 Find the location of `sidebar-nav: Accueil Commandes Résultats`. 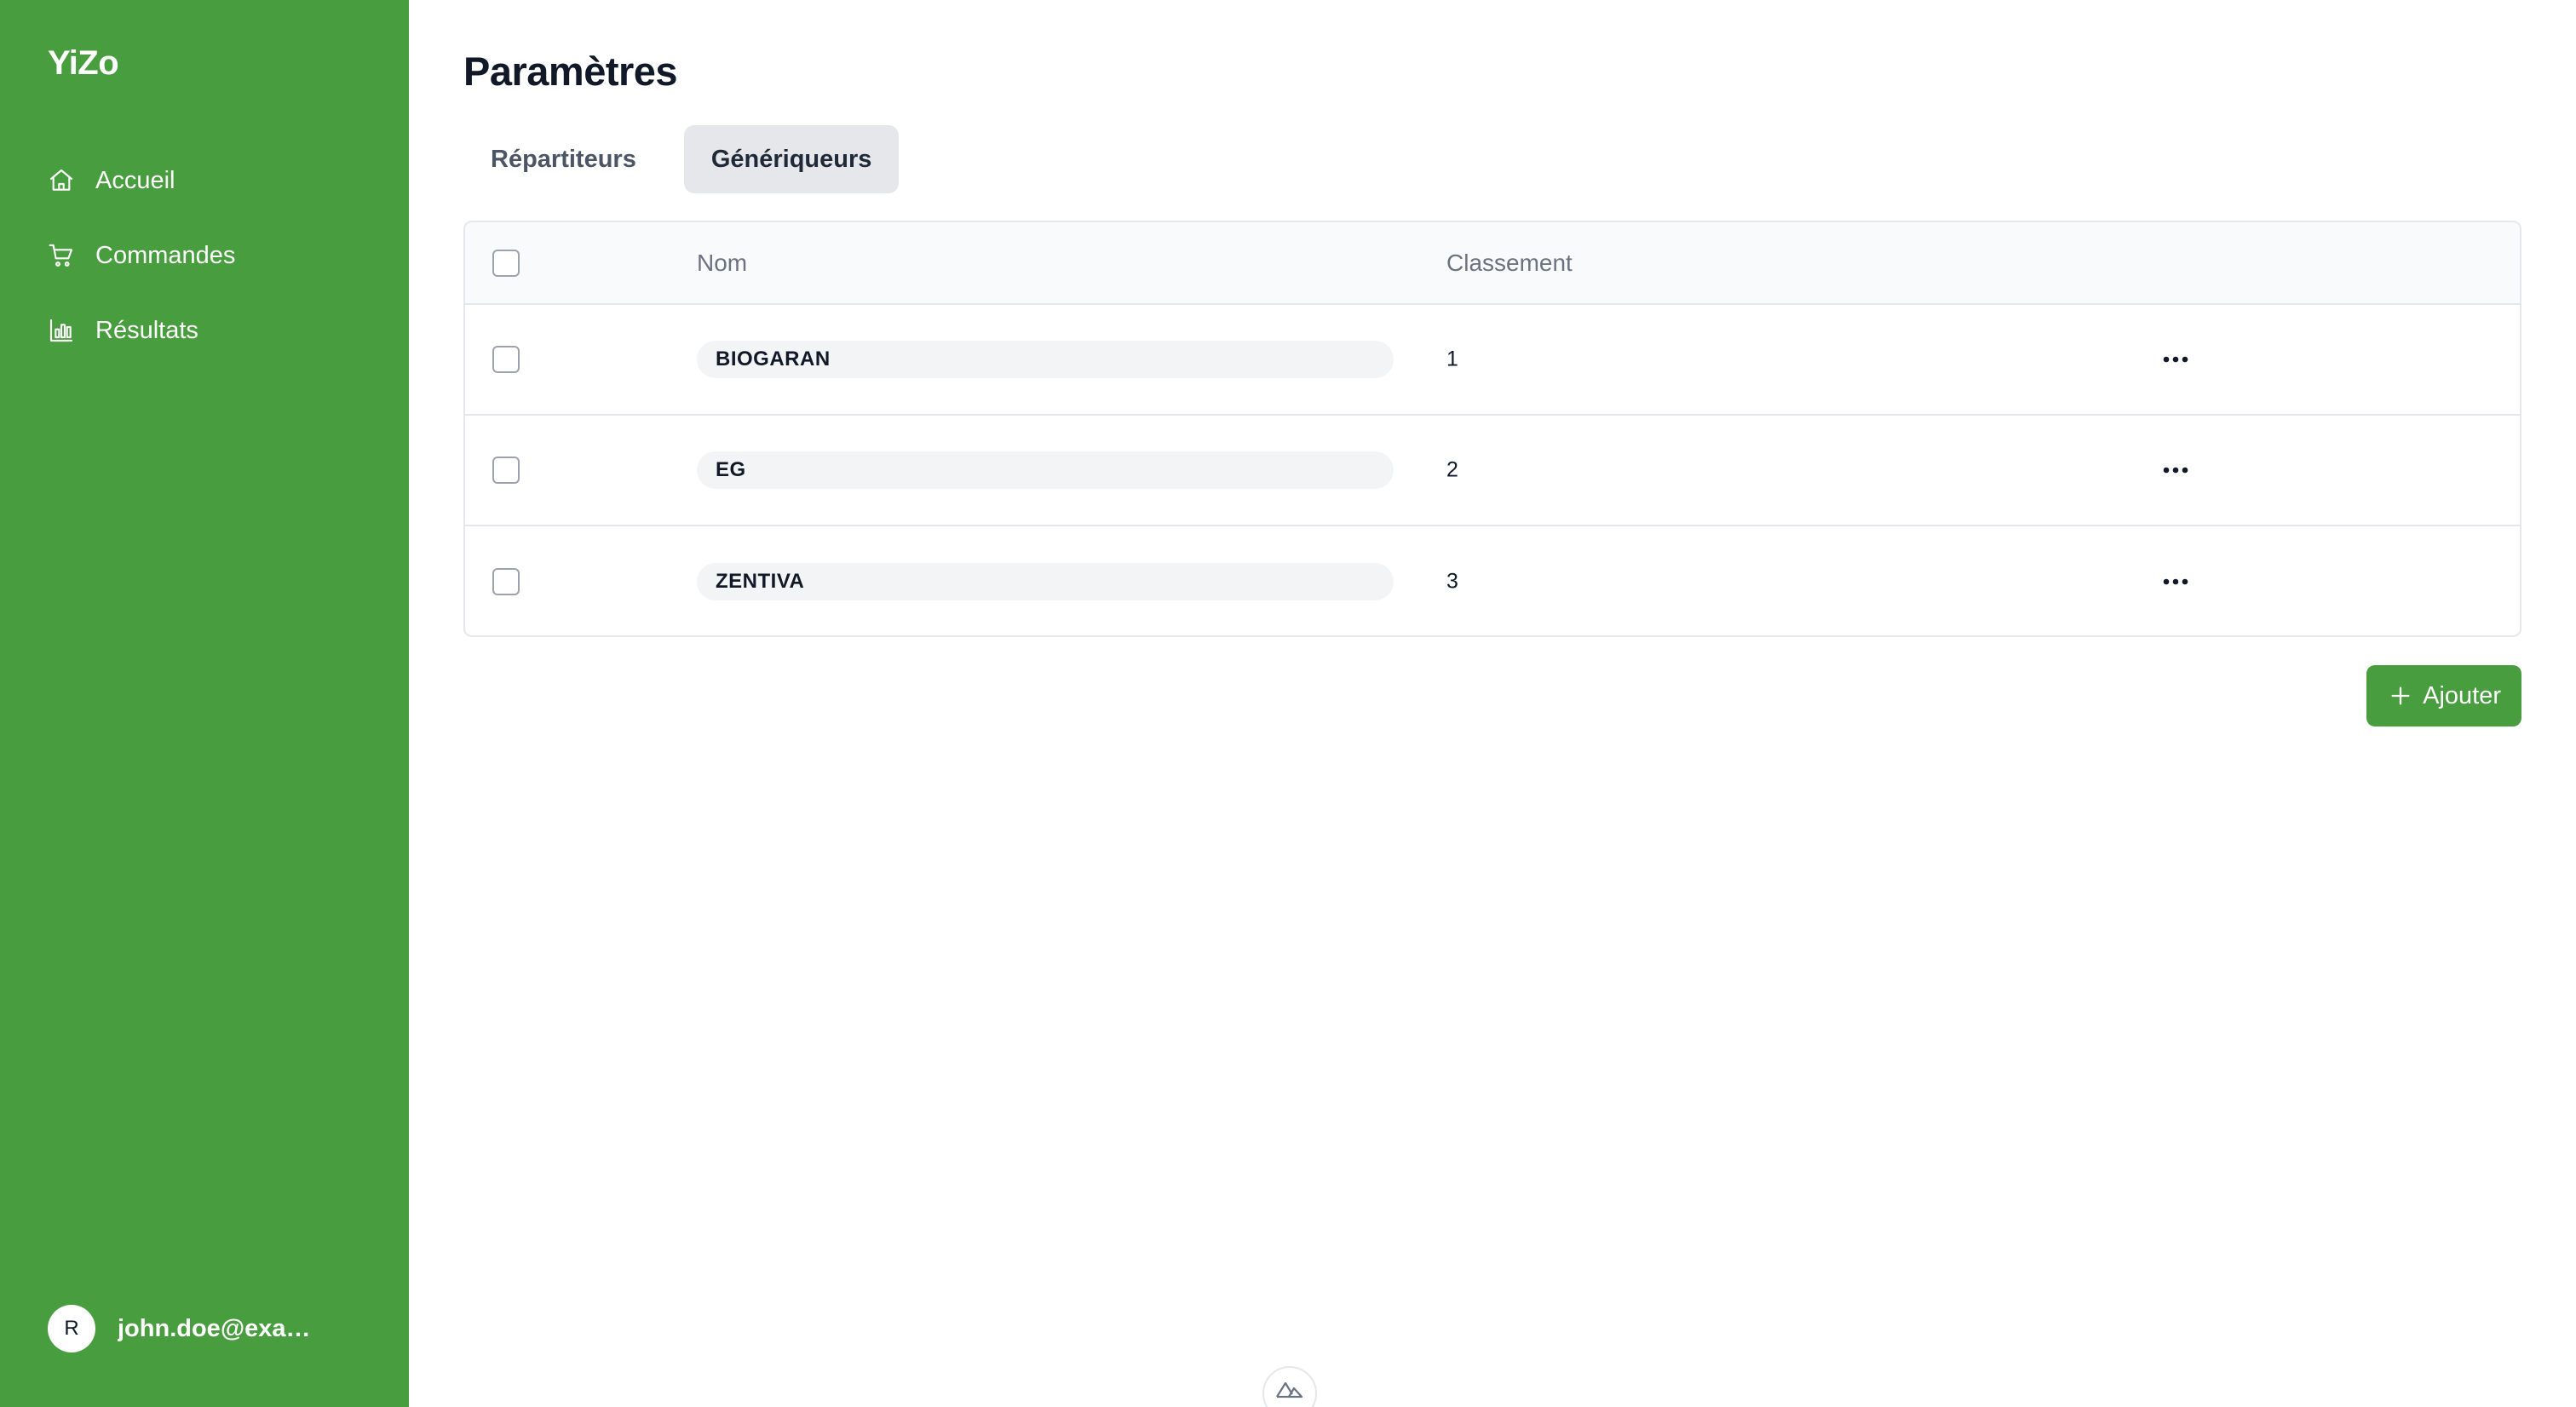

sidebar-nav: Accueil Commandes Résultats is located at coordinates (142, 267).